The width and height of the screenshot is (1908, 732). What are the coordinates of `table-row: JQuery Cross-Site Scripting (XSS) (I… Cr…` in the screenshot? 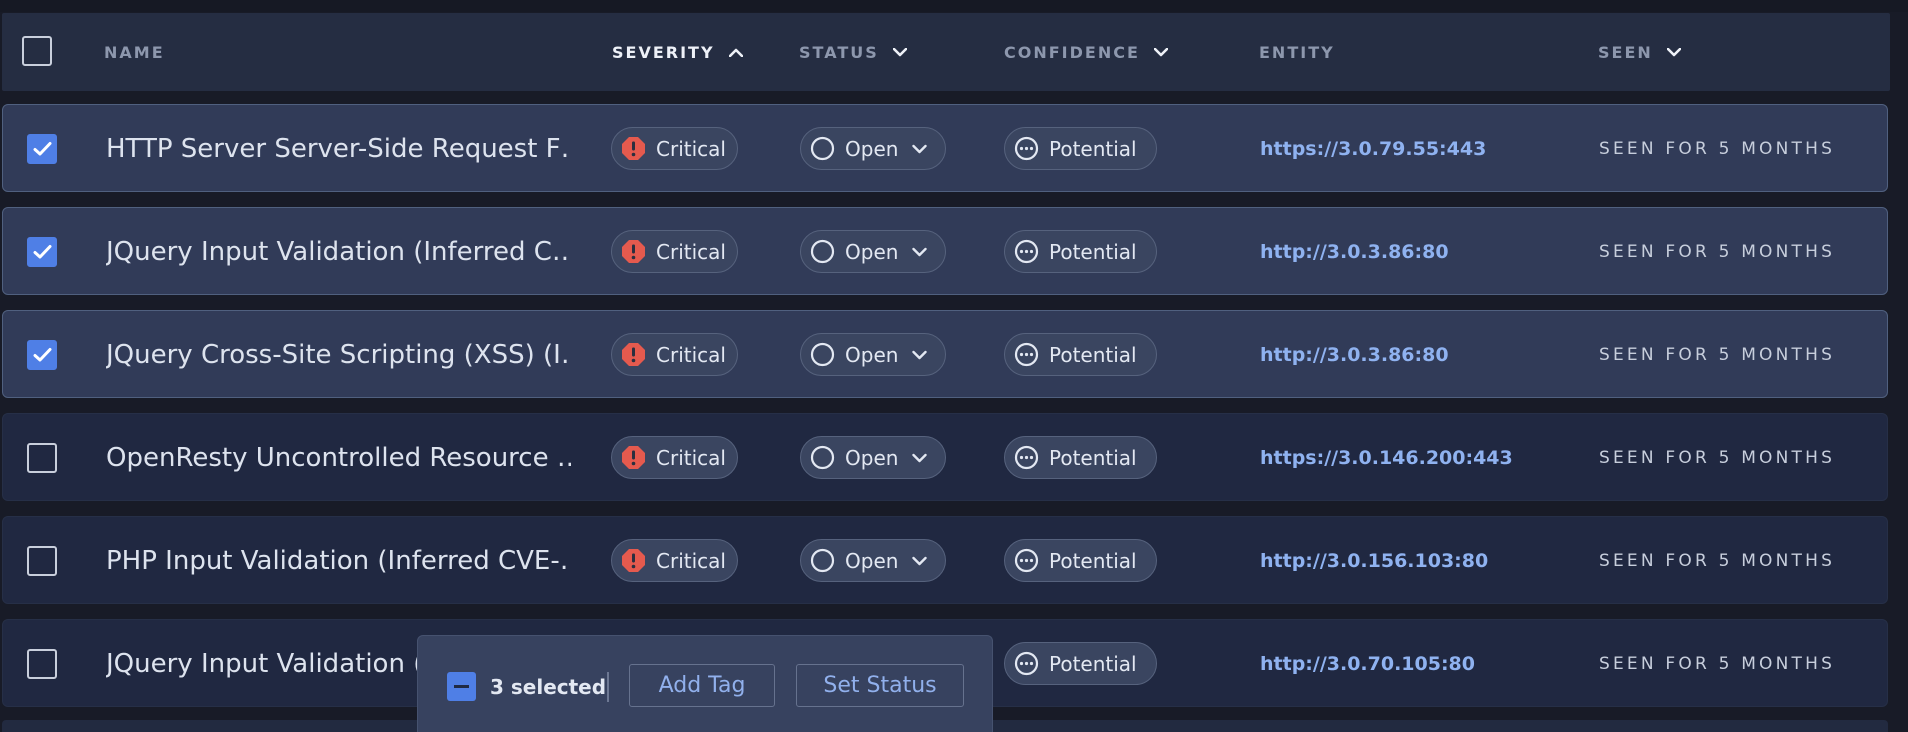 It's located at (945, 354).